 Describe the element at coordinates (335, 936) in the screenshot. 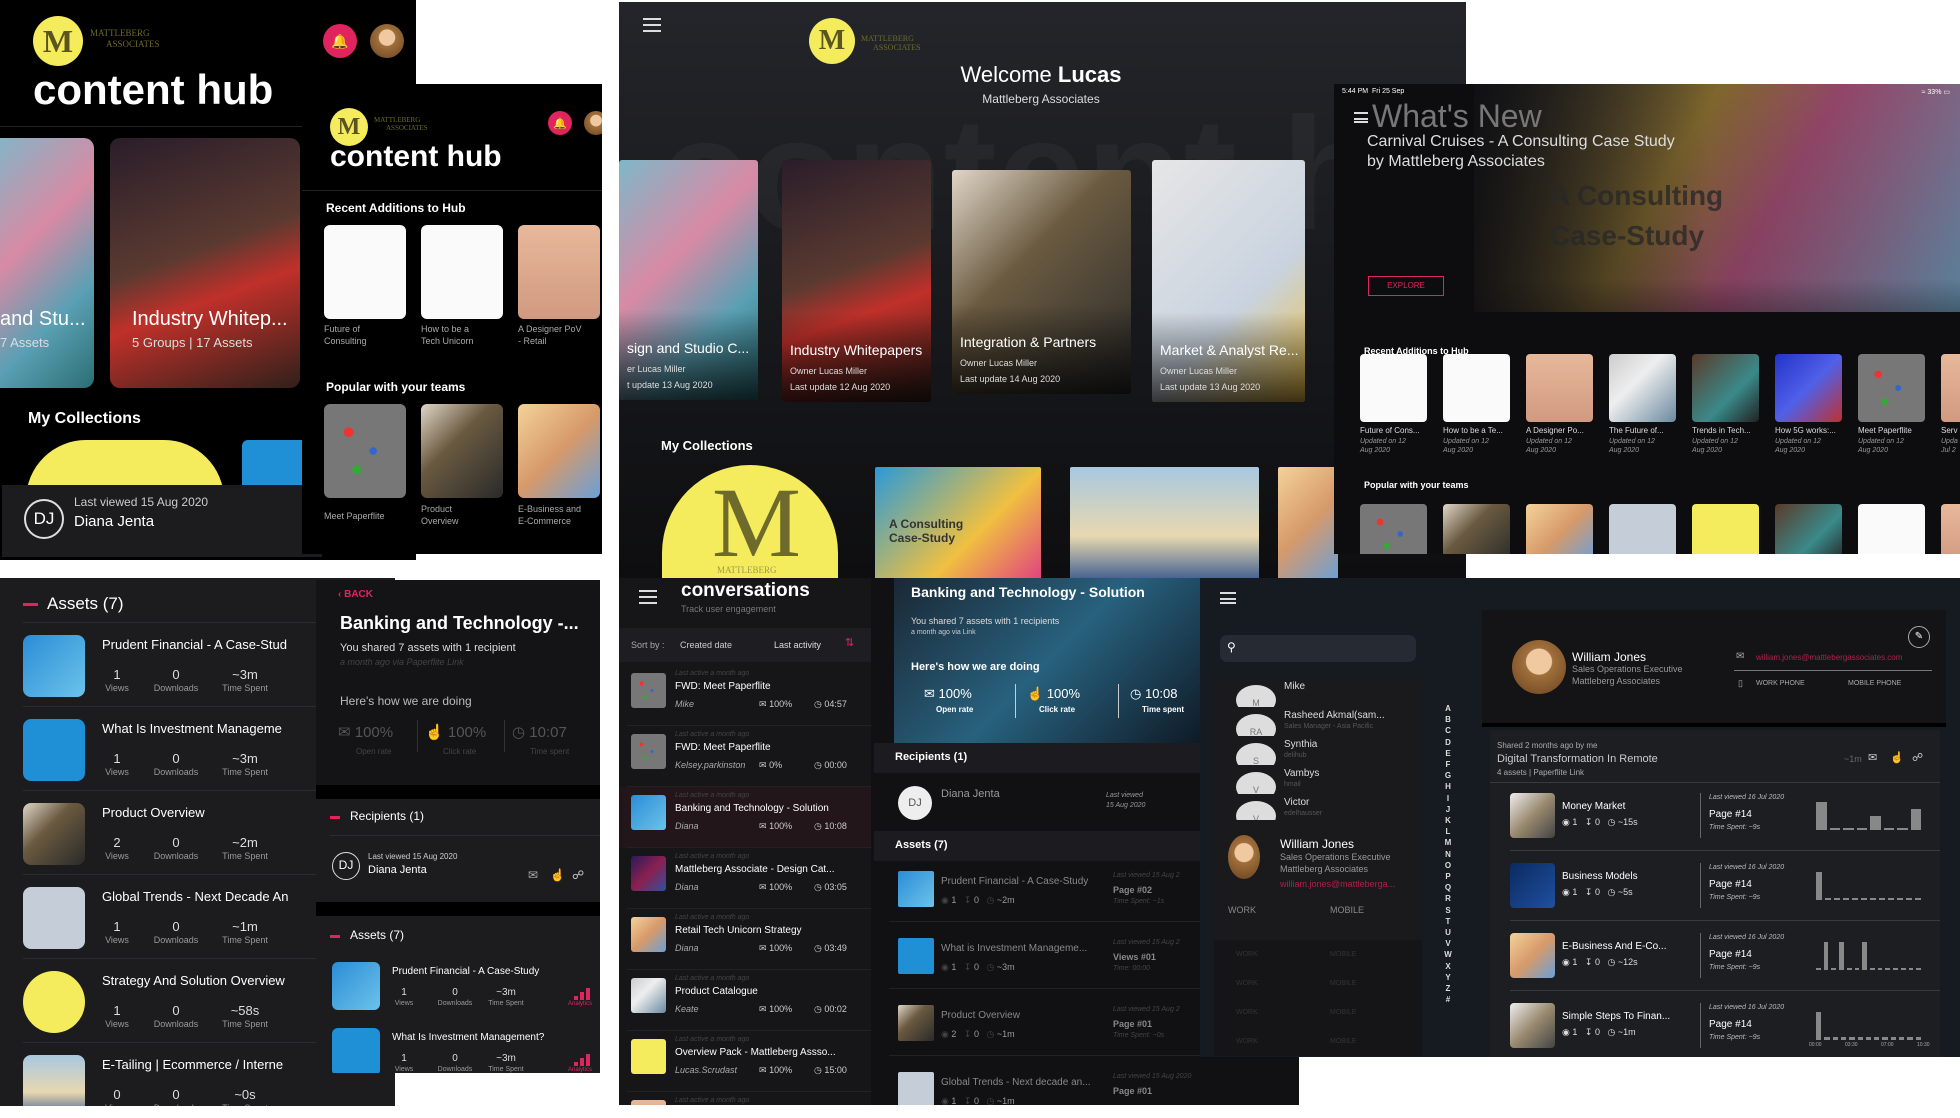

I see `collapse-icon` at that location.